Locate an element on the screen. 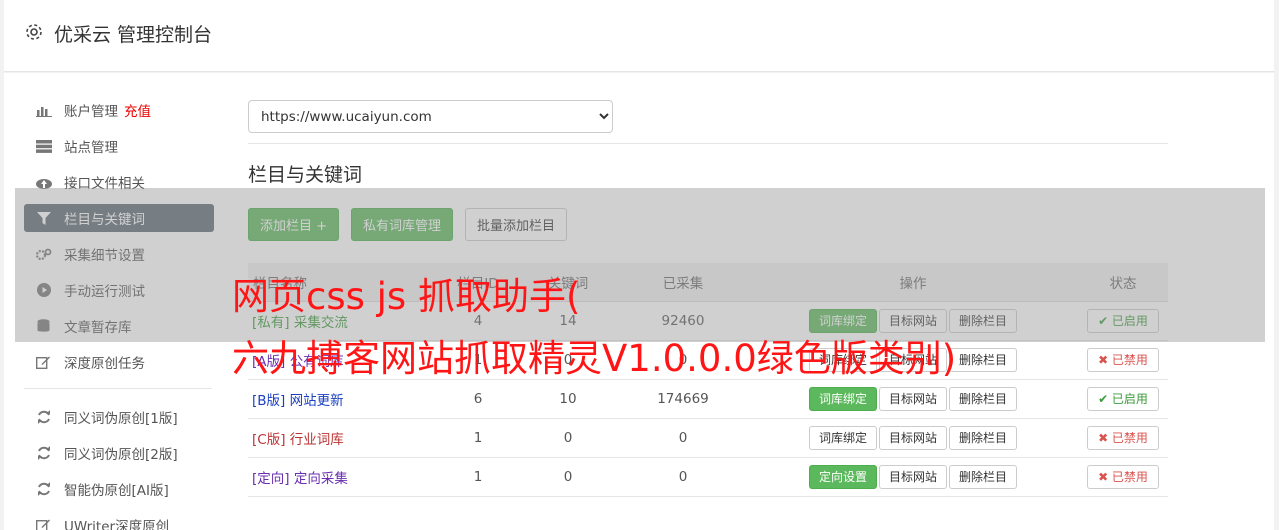 The height and width of the screenshot is (530, 1279). table-row: [定向] 定向采集 1 0 0 定向设置 目标网站 删除栏目 ✖ 已禁用 is located at coordinates (708, 477).